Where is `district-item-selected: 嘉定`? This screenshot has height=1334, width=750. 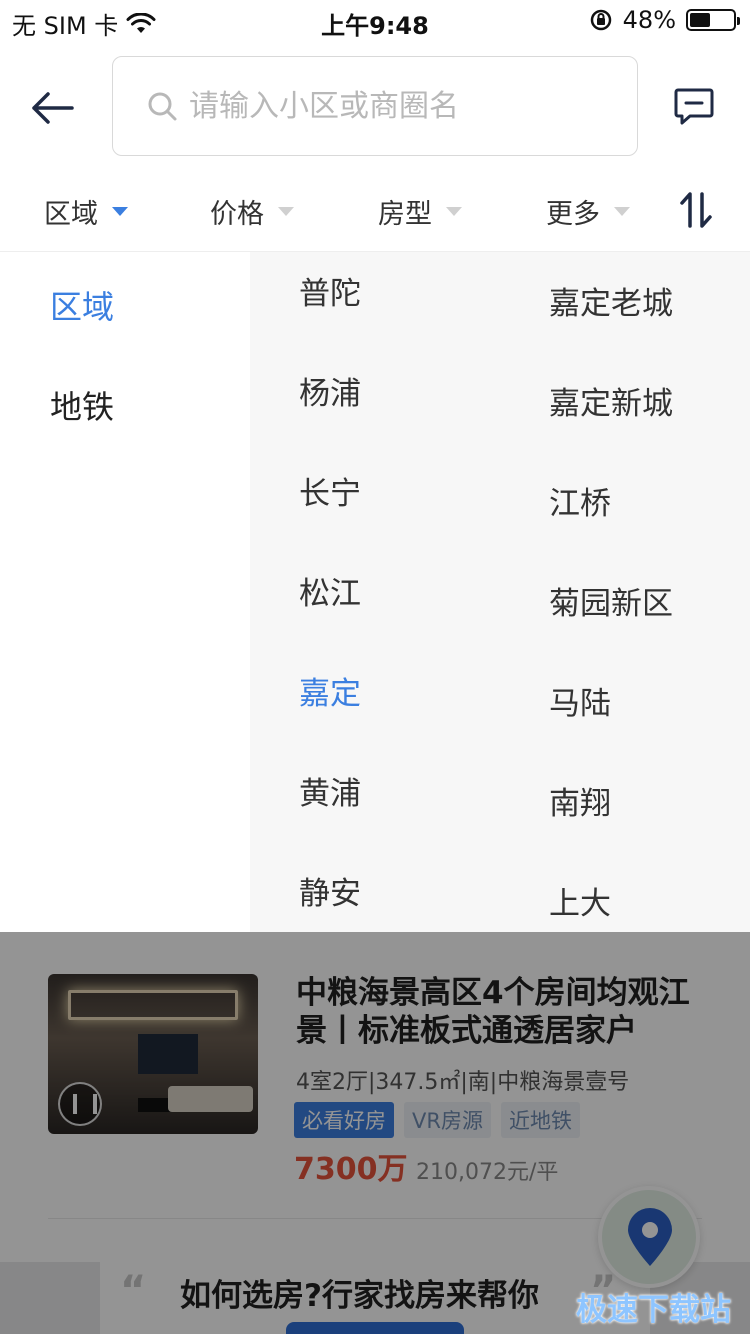
district-item-selected: 嘉定 is located at coordinates (330, 690).